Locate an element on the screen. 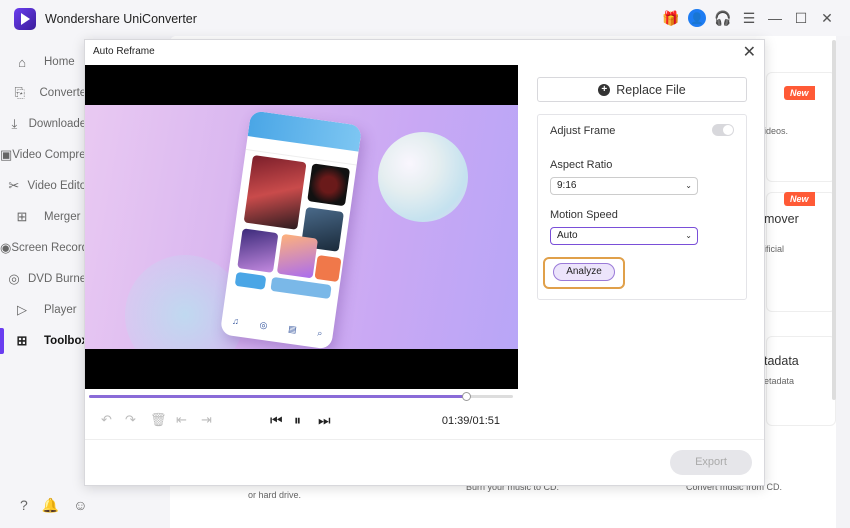 The width and height of the screenshot is (850, 528). next-frame-icon: ⏭ is located at coordinates (324, 420).